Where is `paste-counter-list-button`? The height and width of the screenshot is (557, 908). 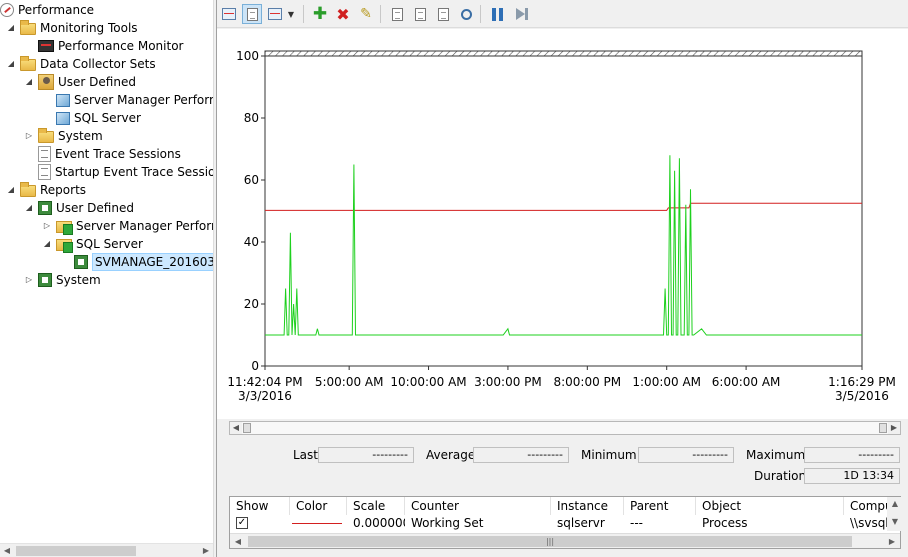
paste-counter-list-button is located at coordinates (420, 14).